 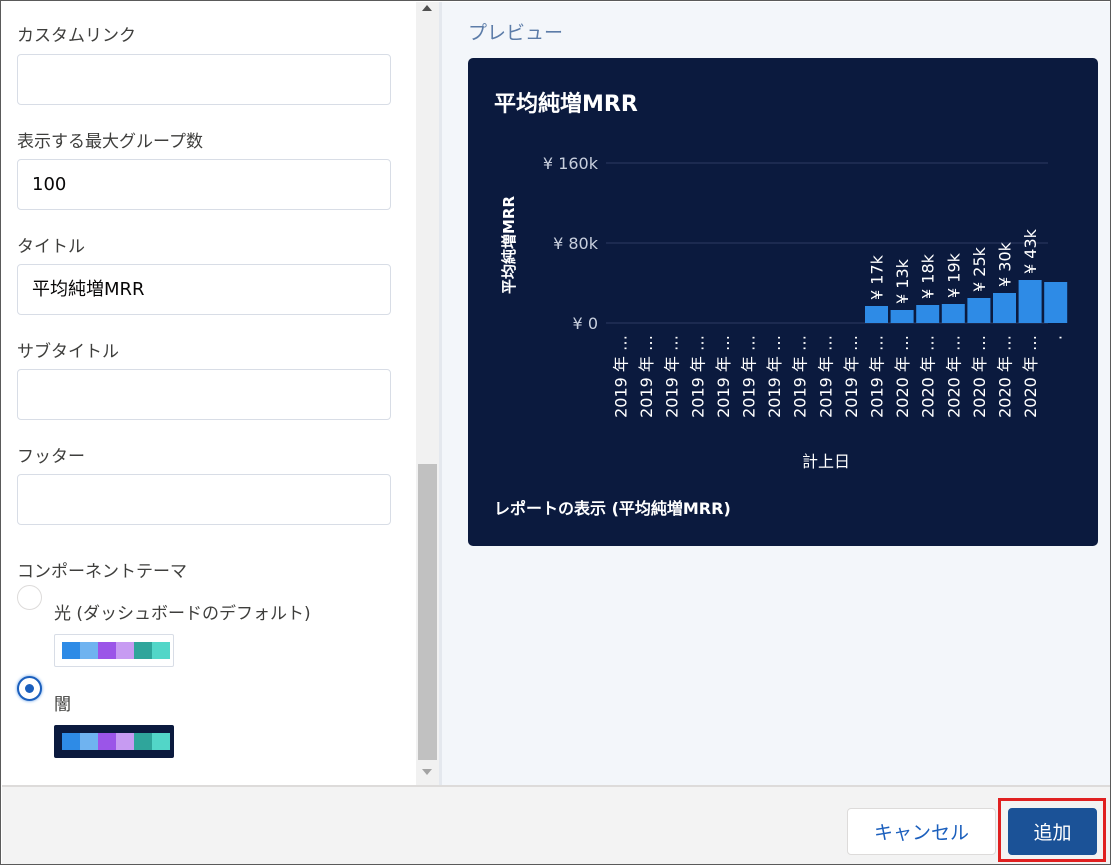 I want to click on panel-scrollbar, so click(x=427, y=393).